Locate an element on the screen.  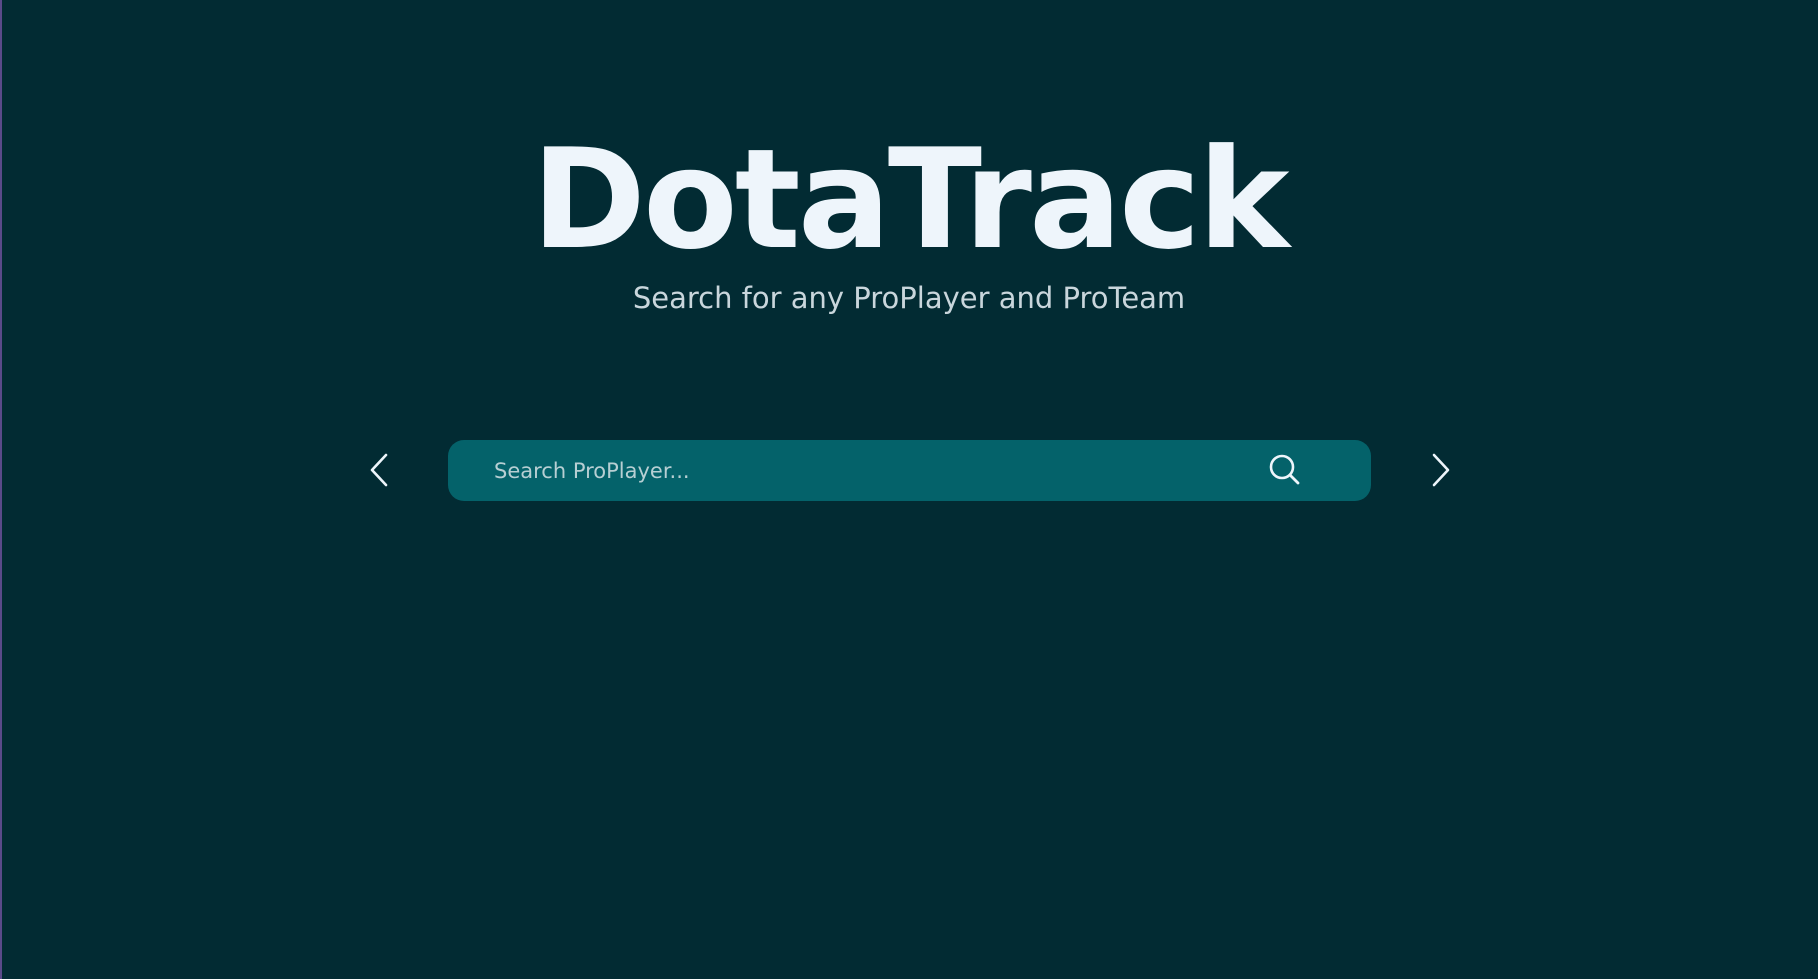
search-input is located at coordinates (874, 470).